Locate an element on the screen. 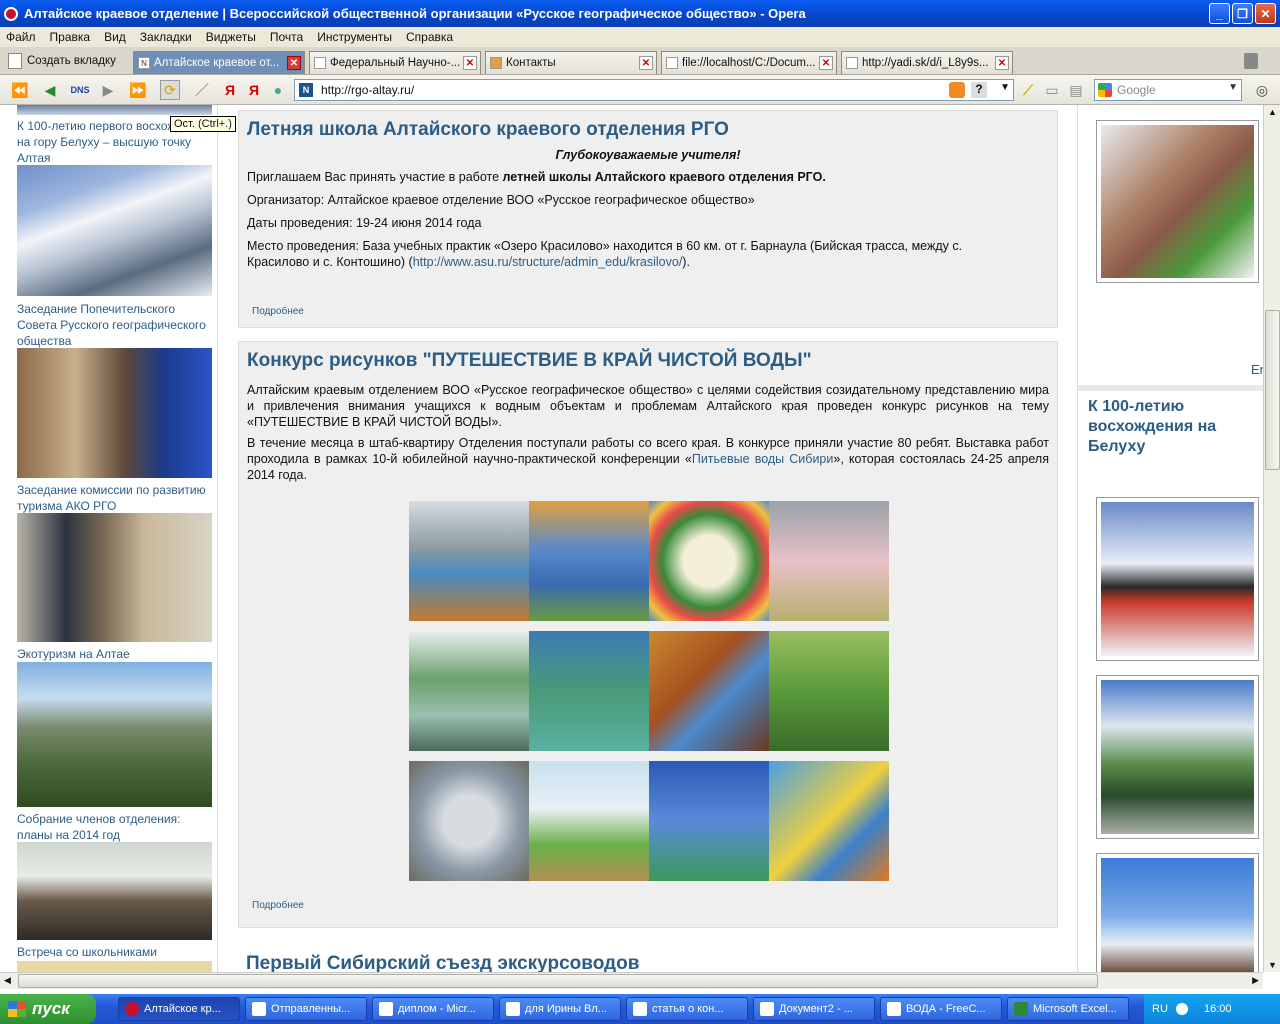 This screenshot has height=1024, width=1280. maximize-button: ❐ is located at coordinates (1242, 13).